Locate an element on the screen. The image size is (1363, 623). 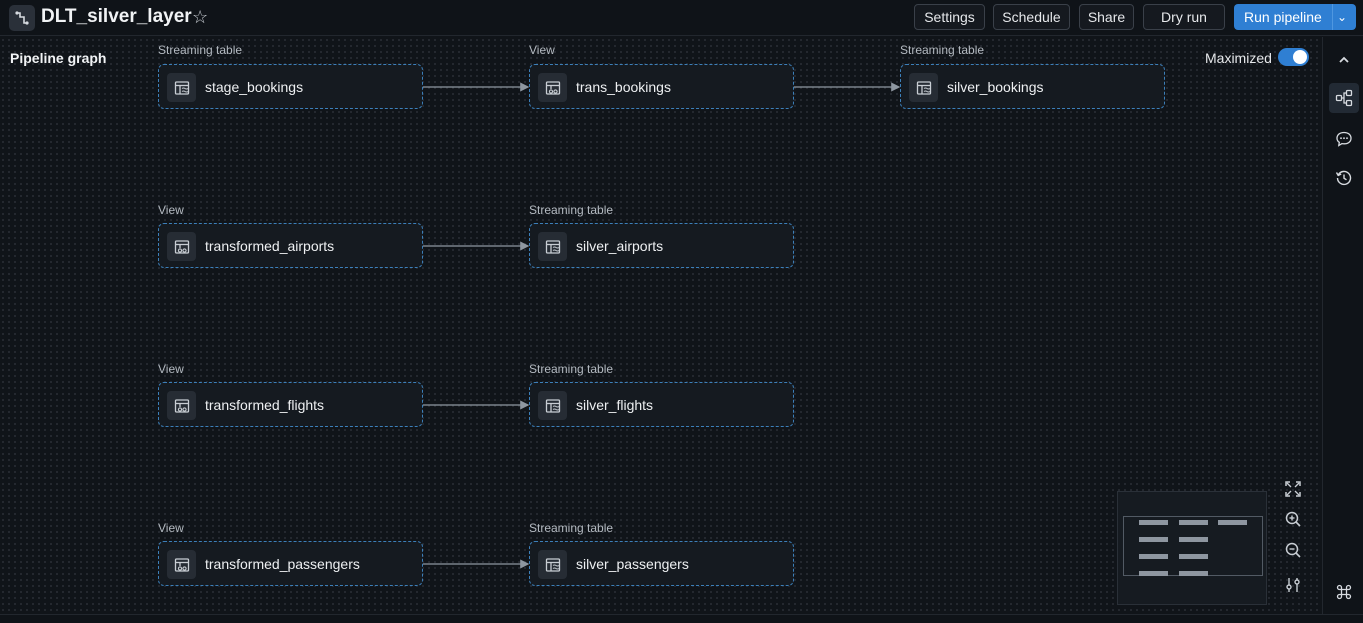
node-name: transformed_flights is located at coordinates (265, 405).